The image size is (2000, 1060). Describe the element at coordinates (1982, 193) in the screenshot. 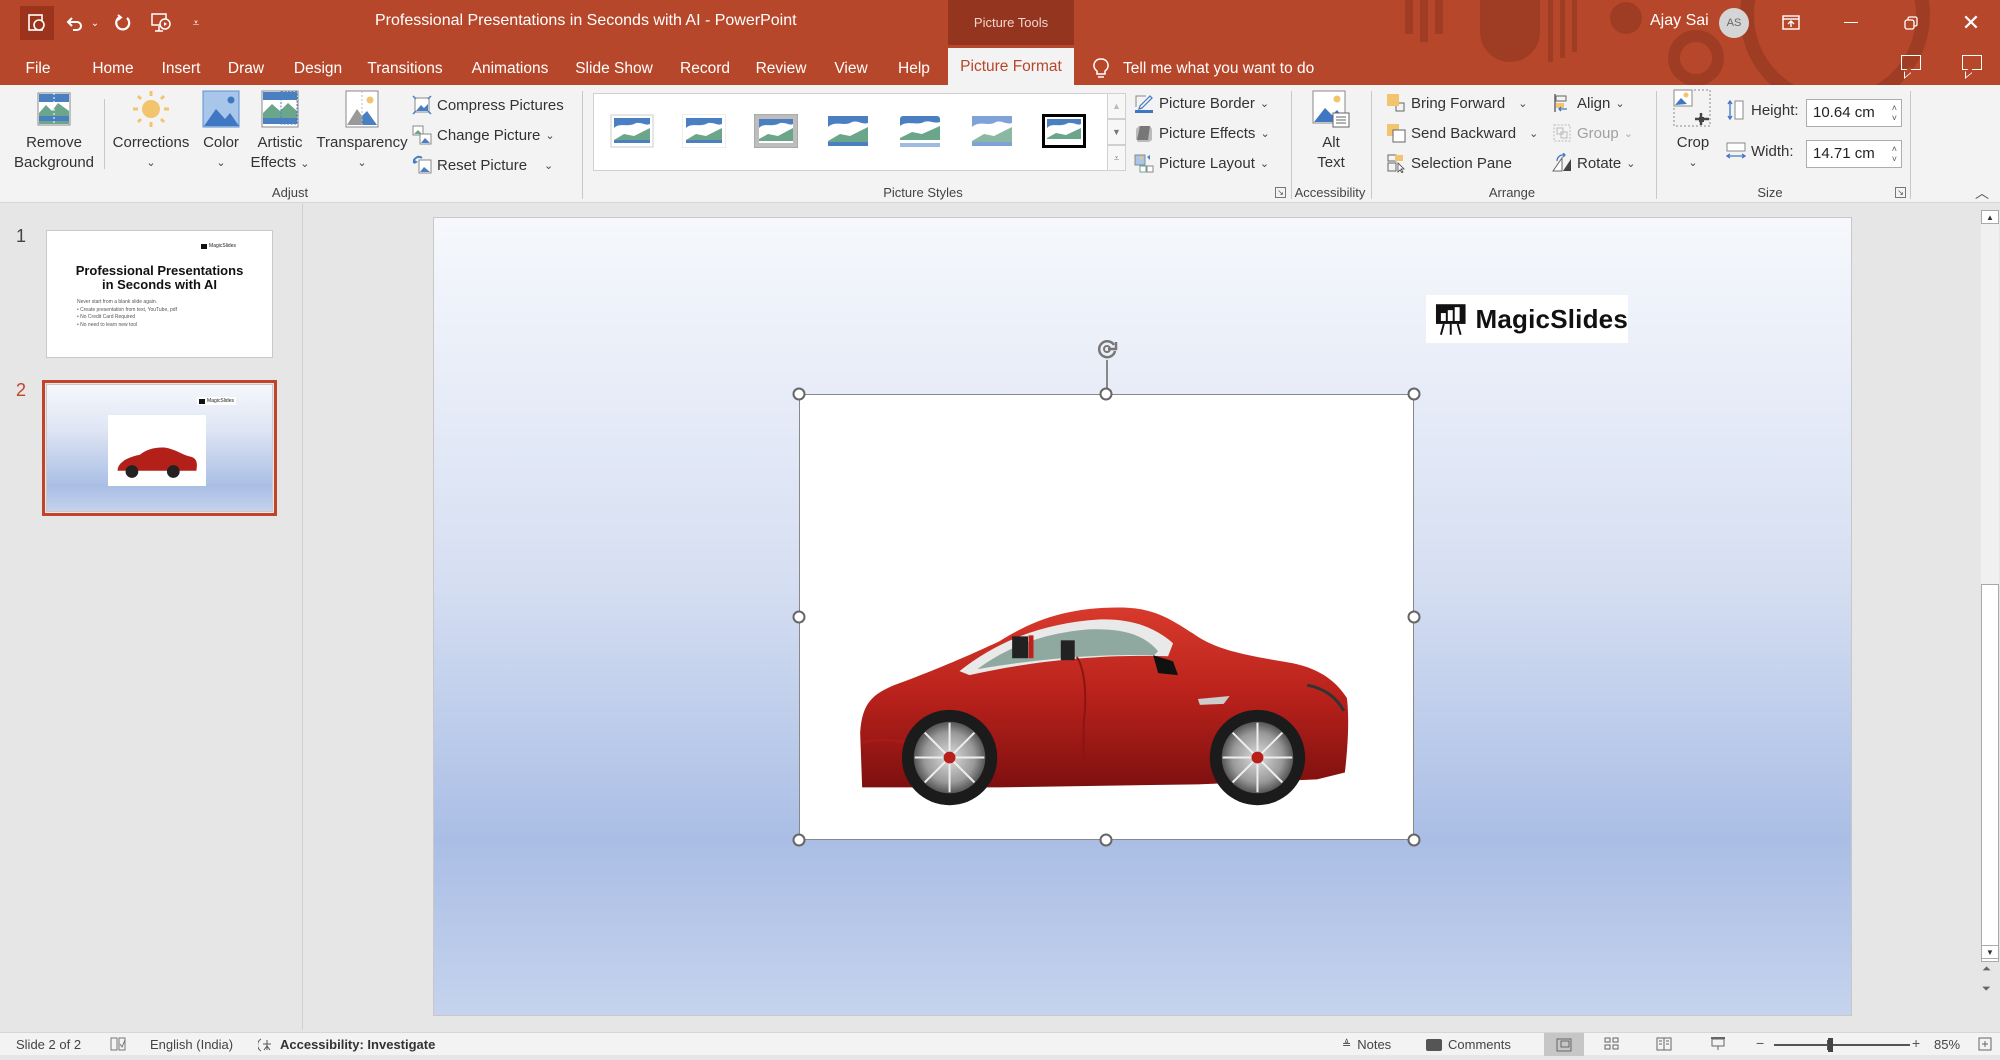

I see `collapse-ribbon-button: ︿` at that location.